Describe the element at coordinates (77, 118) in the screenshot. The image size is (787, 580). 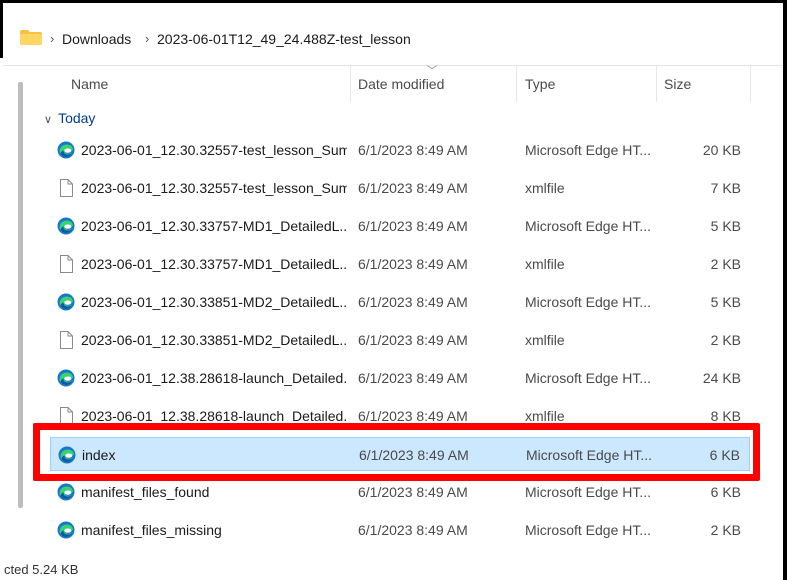
I see `group-label: Today` at that location.